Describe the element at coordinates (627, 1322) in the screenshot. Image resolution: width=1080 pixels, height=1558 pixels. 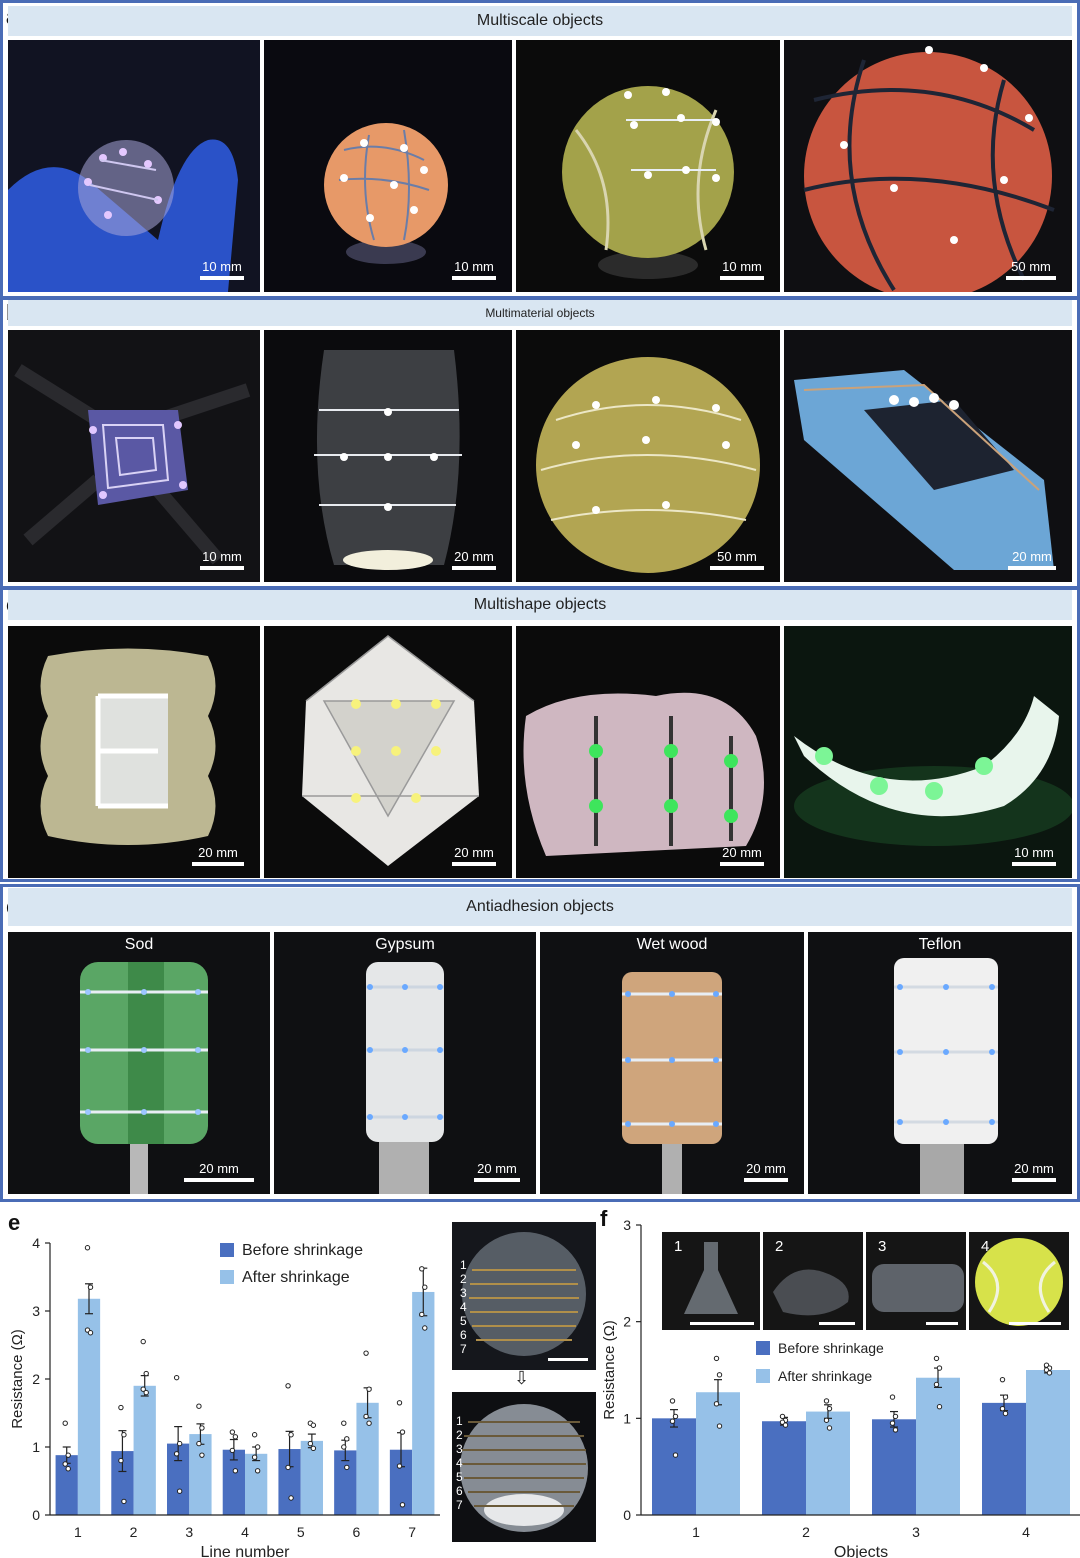
I see `y-tick-label: 2` at that location.